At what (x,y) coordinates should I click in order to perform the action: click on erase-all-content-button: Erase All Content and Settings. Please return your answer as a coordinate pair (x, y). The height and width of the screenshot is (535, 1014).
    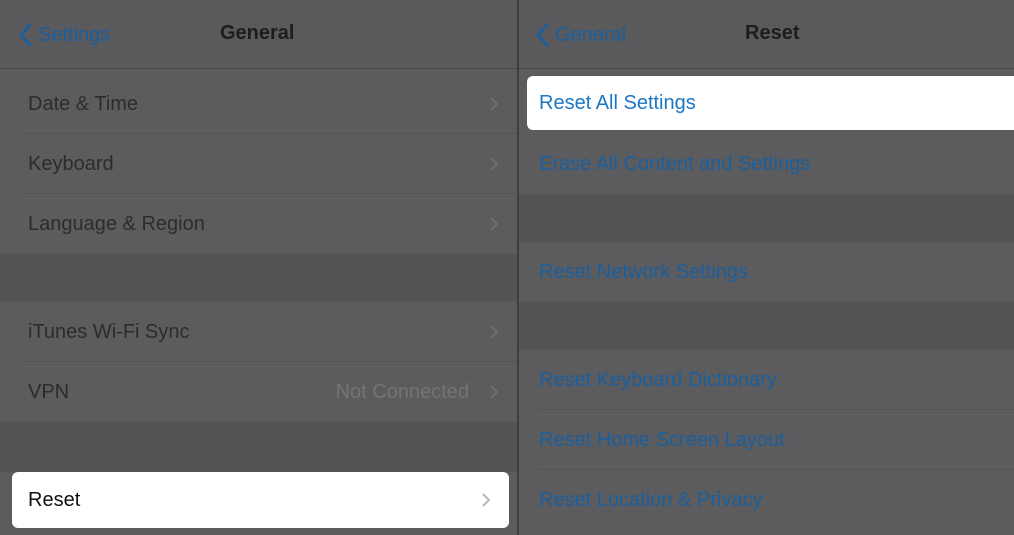
    Looking at the image, I should click on (766, 164).